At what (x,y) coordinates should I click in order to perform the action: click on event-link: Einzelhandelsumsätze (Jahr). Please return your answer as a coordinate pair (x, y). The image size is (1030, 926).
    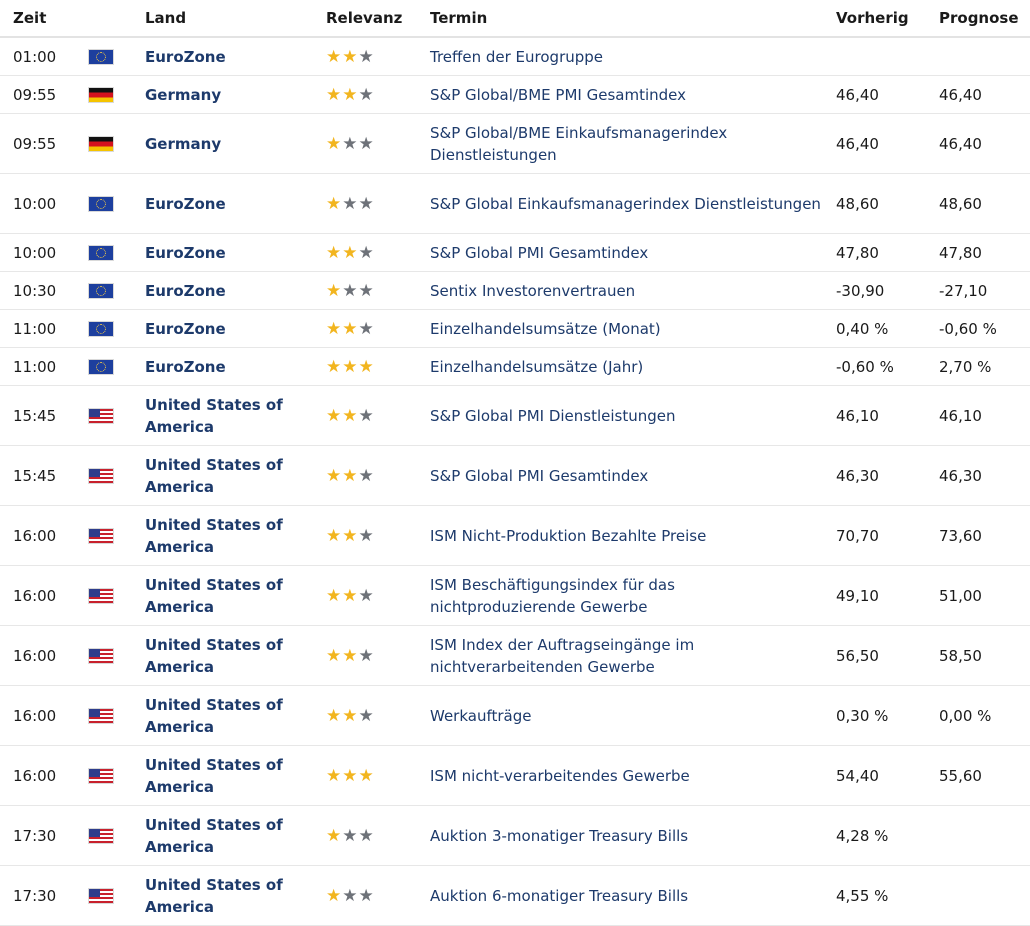
    Looking at the image, I should click on (620, 366).